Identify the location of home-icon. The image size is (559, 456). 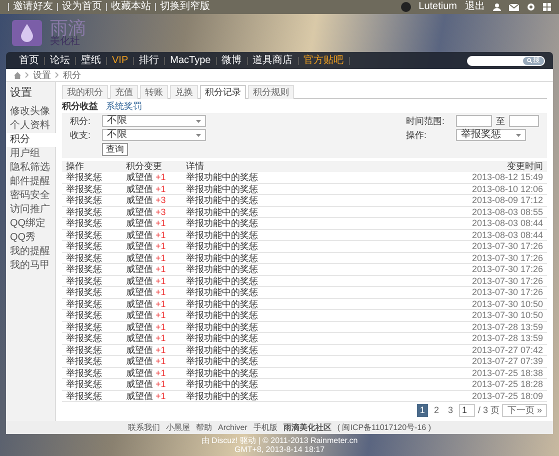
(17, 75).